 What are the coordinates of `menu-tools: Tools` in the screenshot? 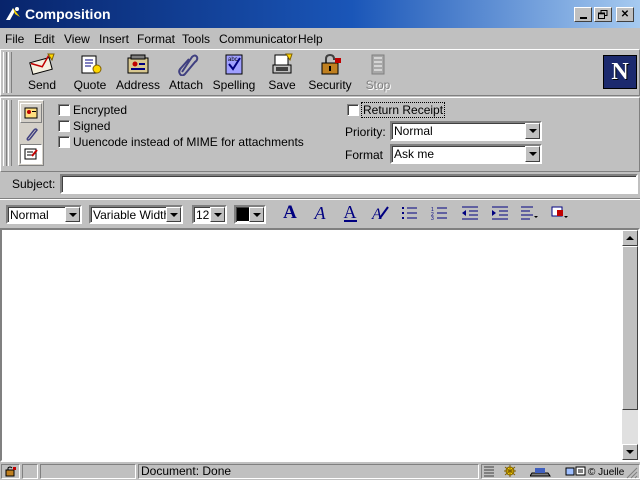 It's located at (196, 39).